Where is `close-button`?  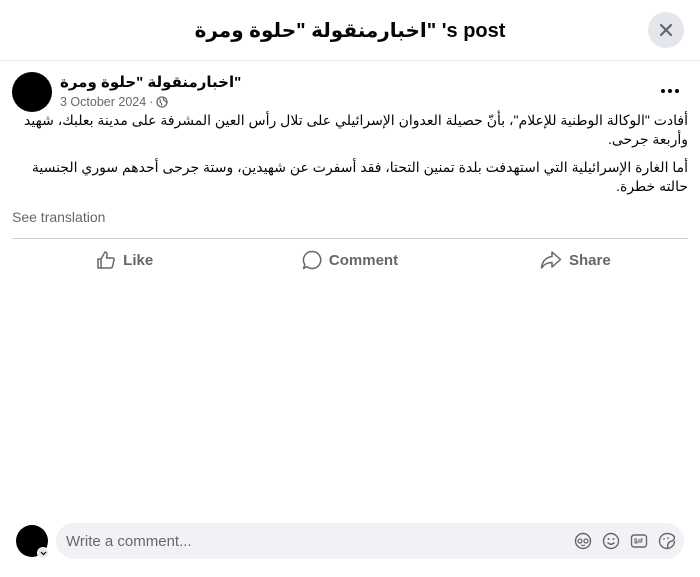
close-button is located at coordinates (666, 30).